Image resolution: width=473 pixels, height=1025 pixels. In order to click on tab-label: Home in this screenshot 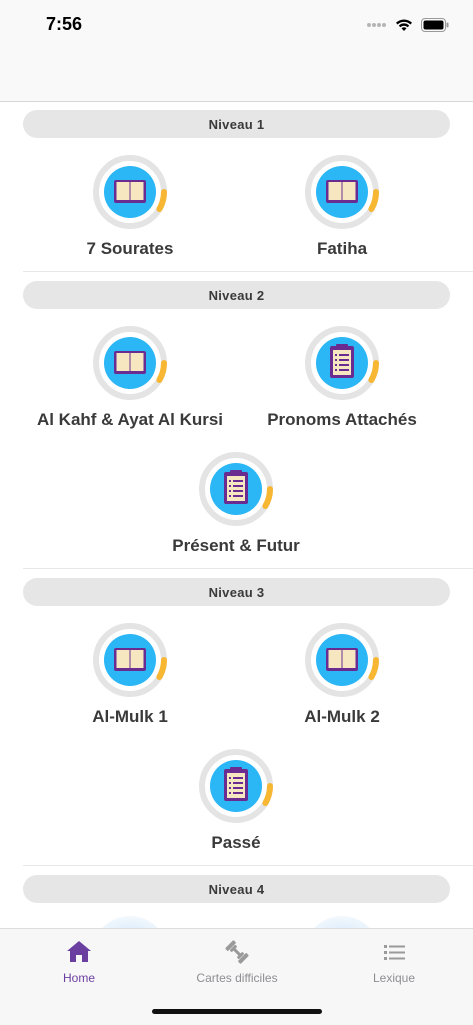, I will do `click(78, 978)`.